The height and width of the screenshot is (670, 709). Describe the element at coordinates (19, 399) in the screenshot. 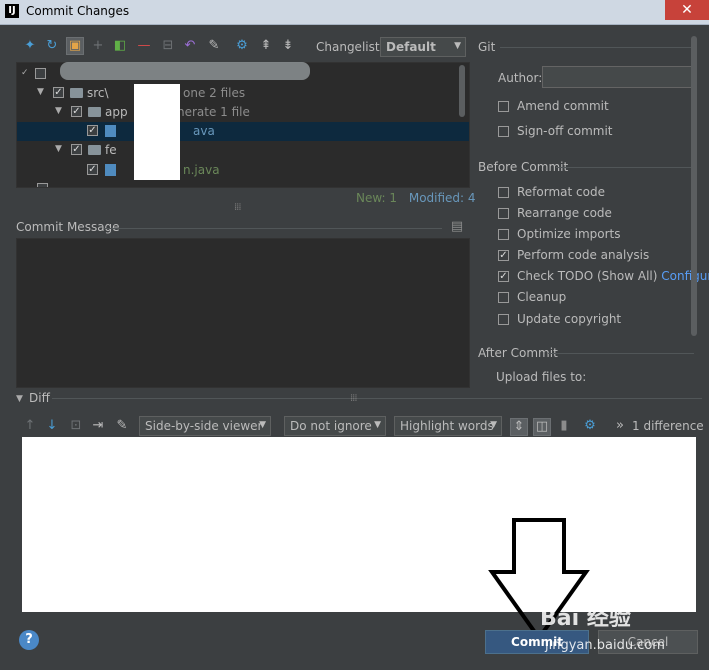

I see `diff-collapse-icon: ▼` at that location.